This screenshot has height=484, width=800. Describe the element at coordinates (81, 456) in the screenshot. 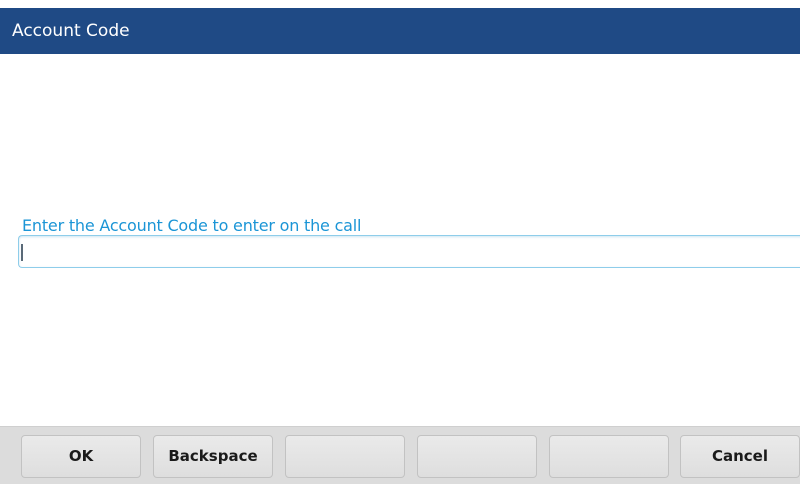

I see `ok-button: OK` at that location.